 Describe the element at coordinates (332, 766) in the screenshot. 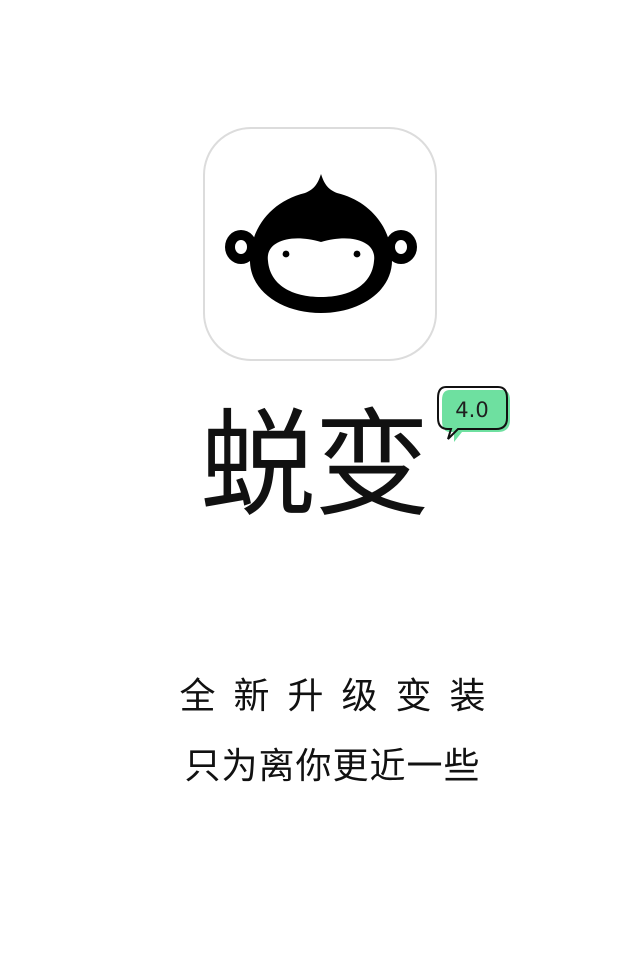

I see `tagline-line-2: 只为离你更近一些` at that location.